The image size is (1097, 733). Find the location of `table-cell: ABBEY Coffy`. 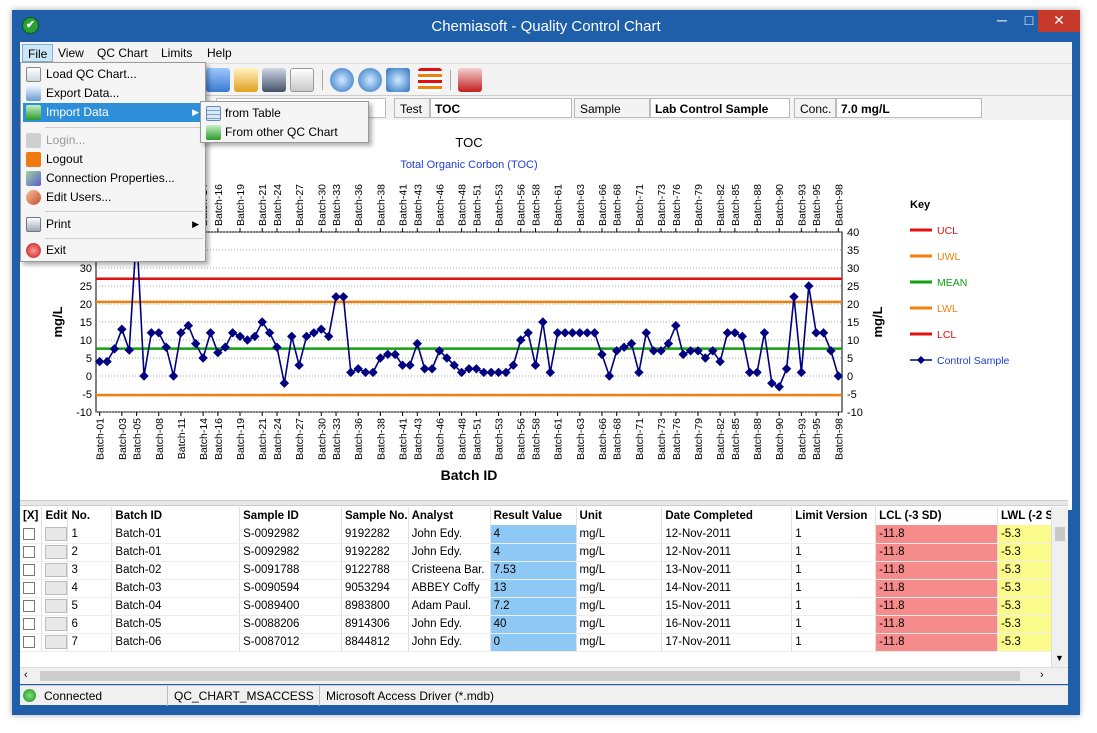

table-cell: ABBEY Coffy is located at coordinates (449, 588).